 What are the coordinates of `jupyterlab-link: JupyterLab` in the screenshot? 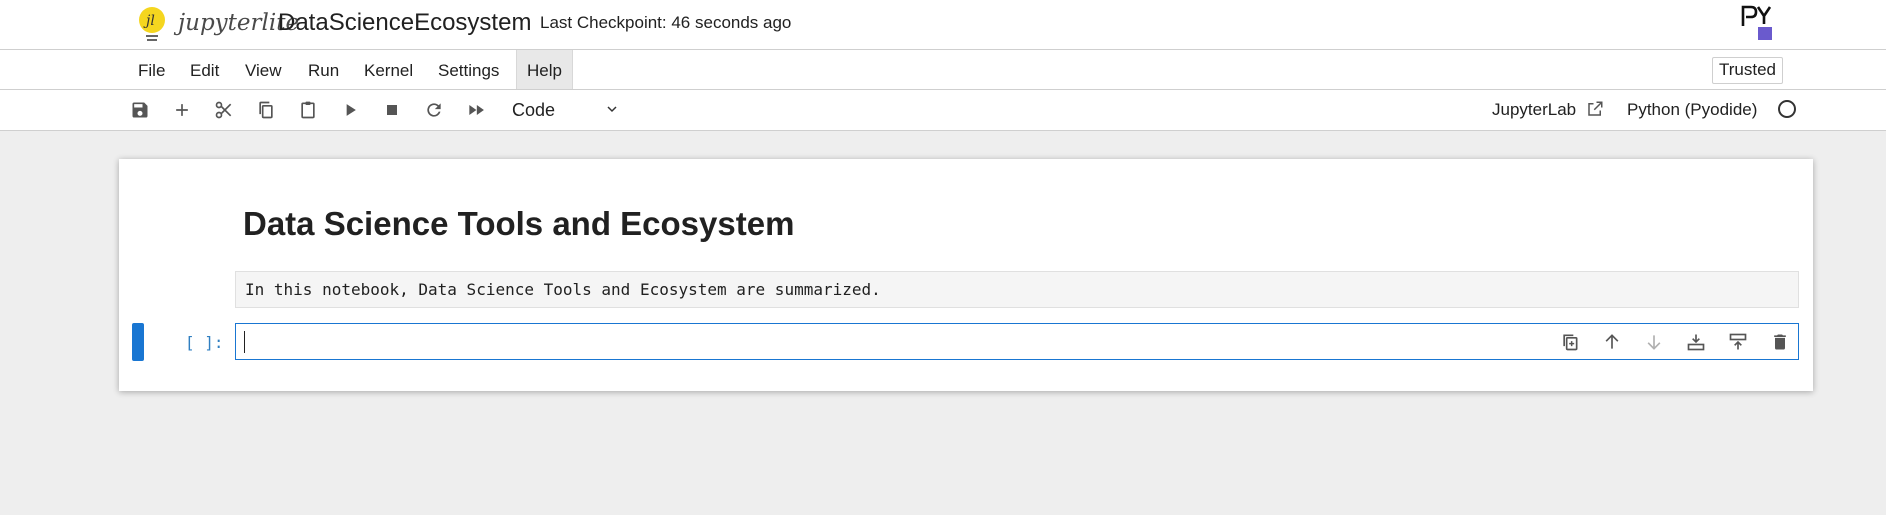 It's located at (1534, 110).